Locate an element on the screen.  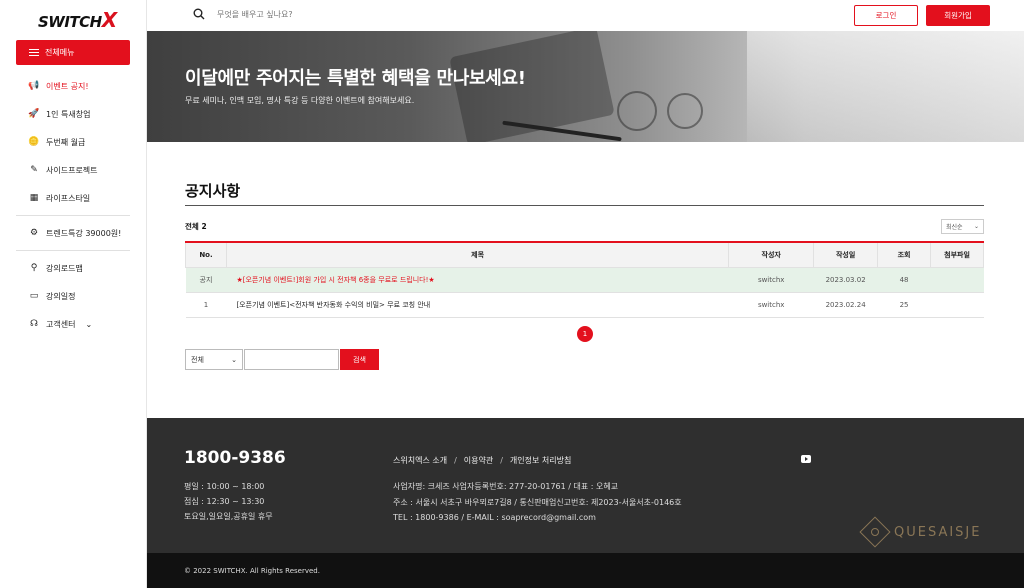
sidebar-item-startup: 🚀 1인 특새창업 is located at coordinates (73, 114).